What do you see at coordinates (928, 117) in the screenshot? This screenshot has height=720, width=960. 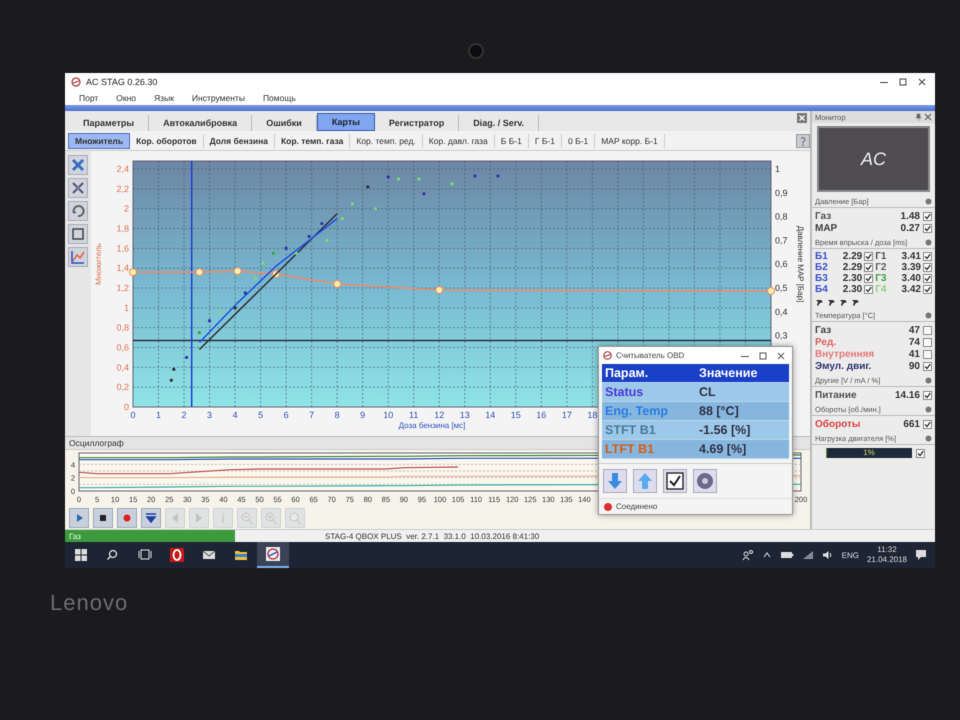 I see `close-icon` at bounding box center [928, 117].